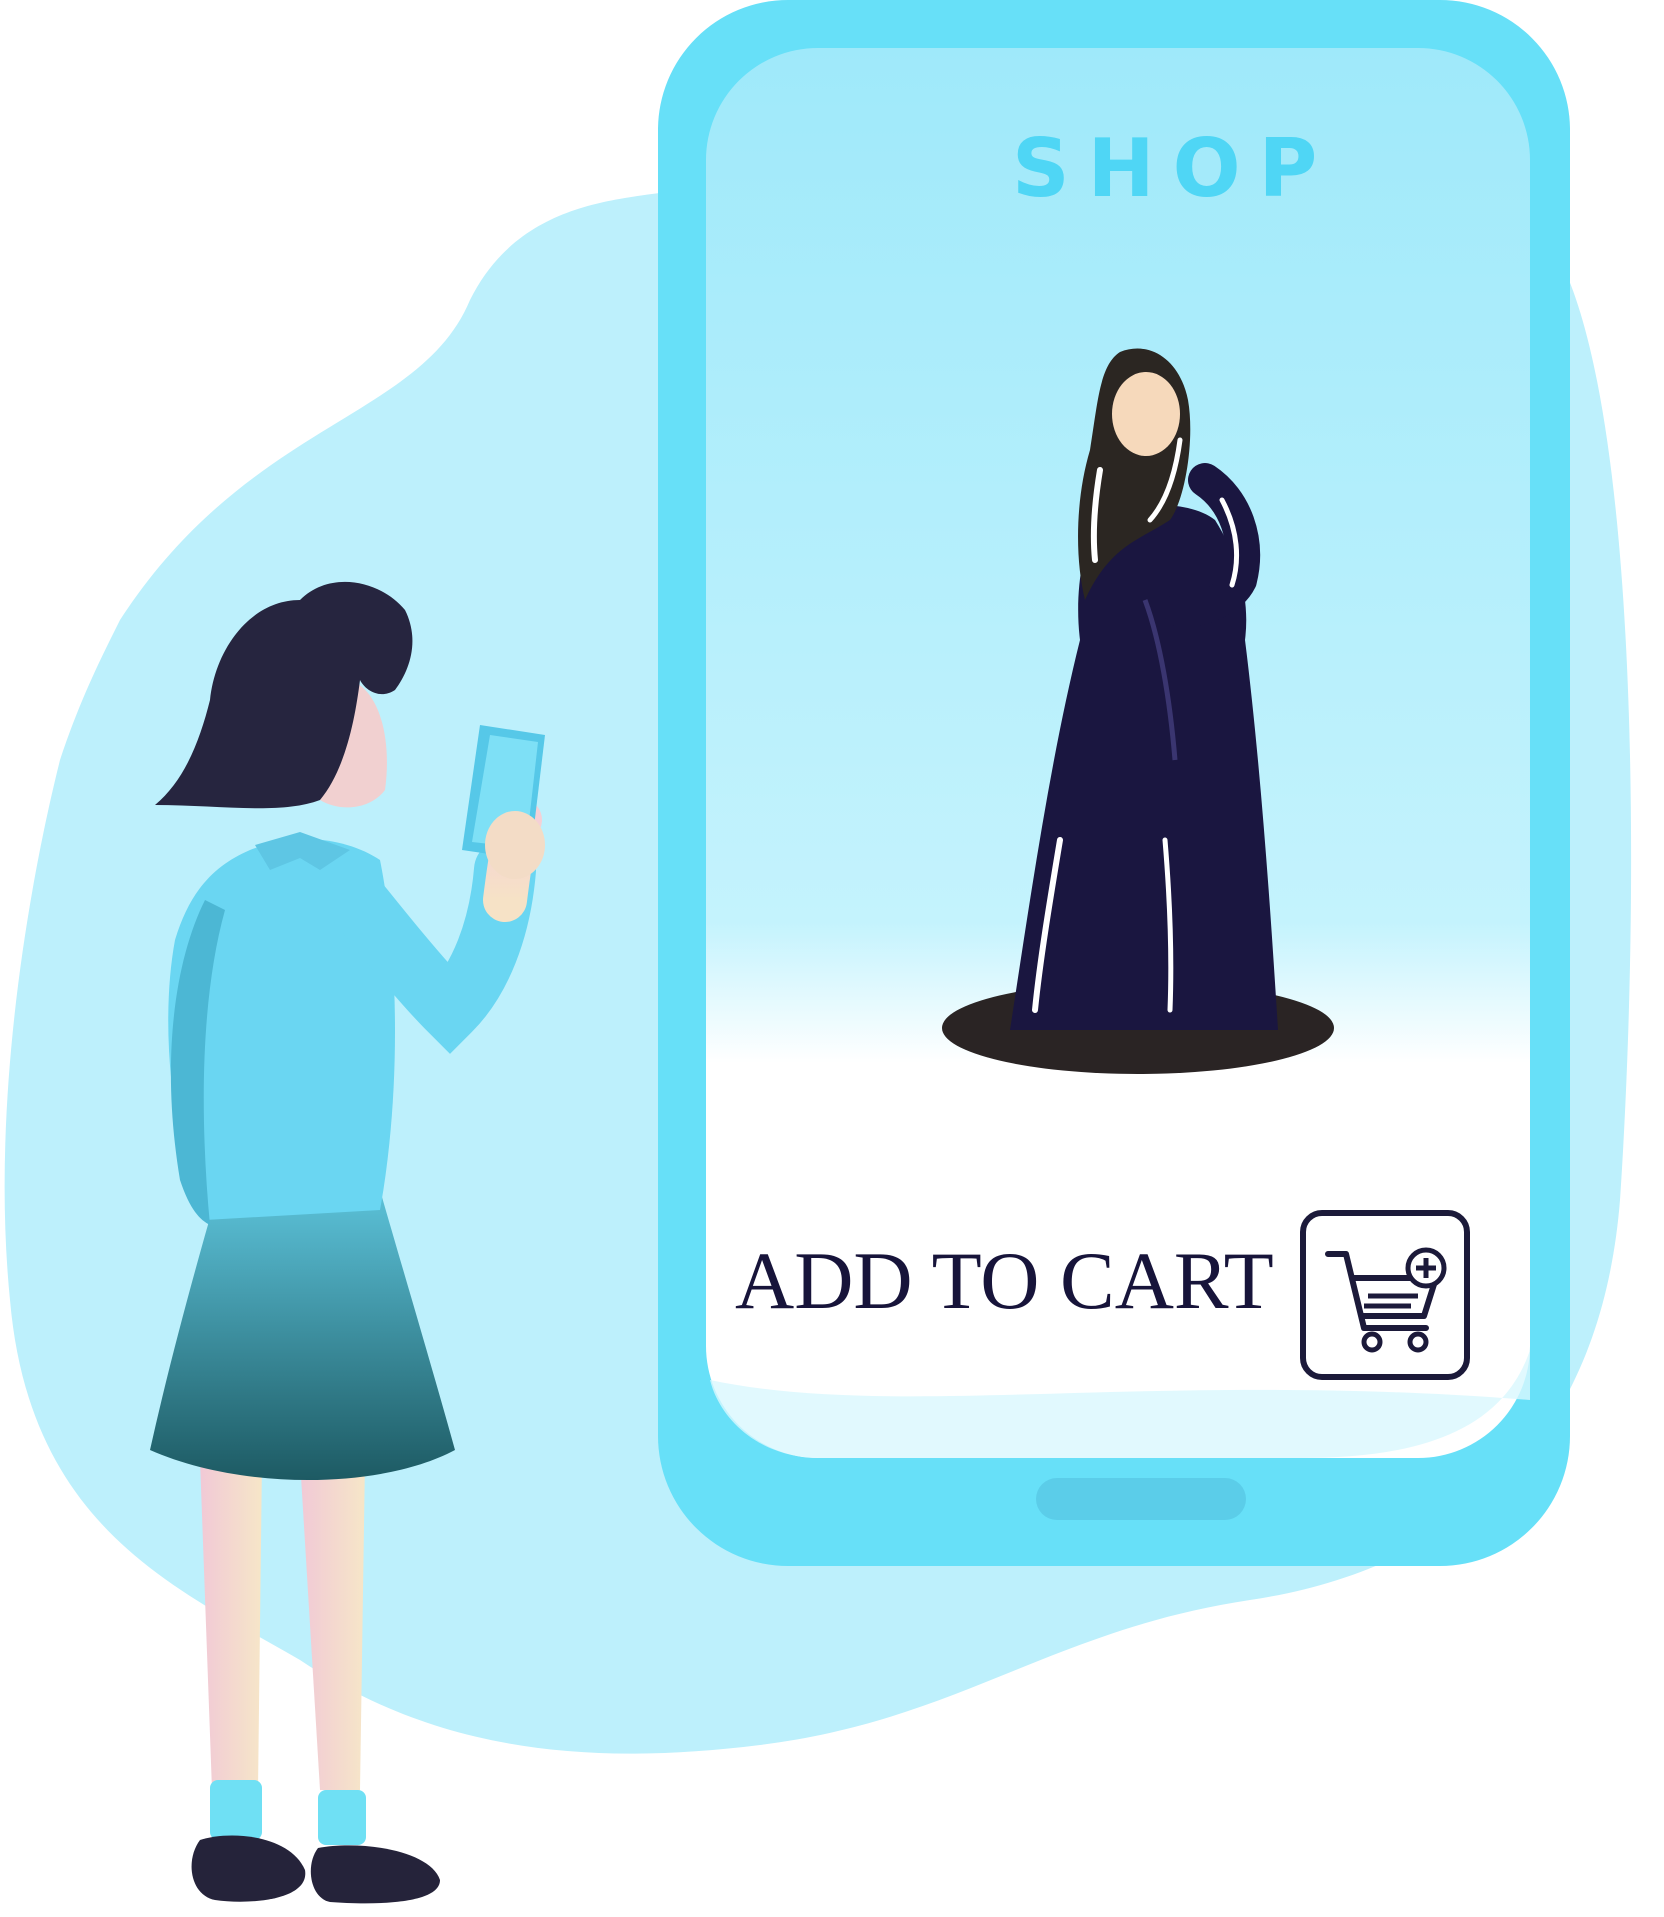  Describe the element at coordinates (1386, 1300) in the screenshot. I see `cart-plus-icon` at that location.